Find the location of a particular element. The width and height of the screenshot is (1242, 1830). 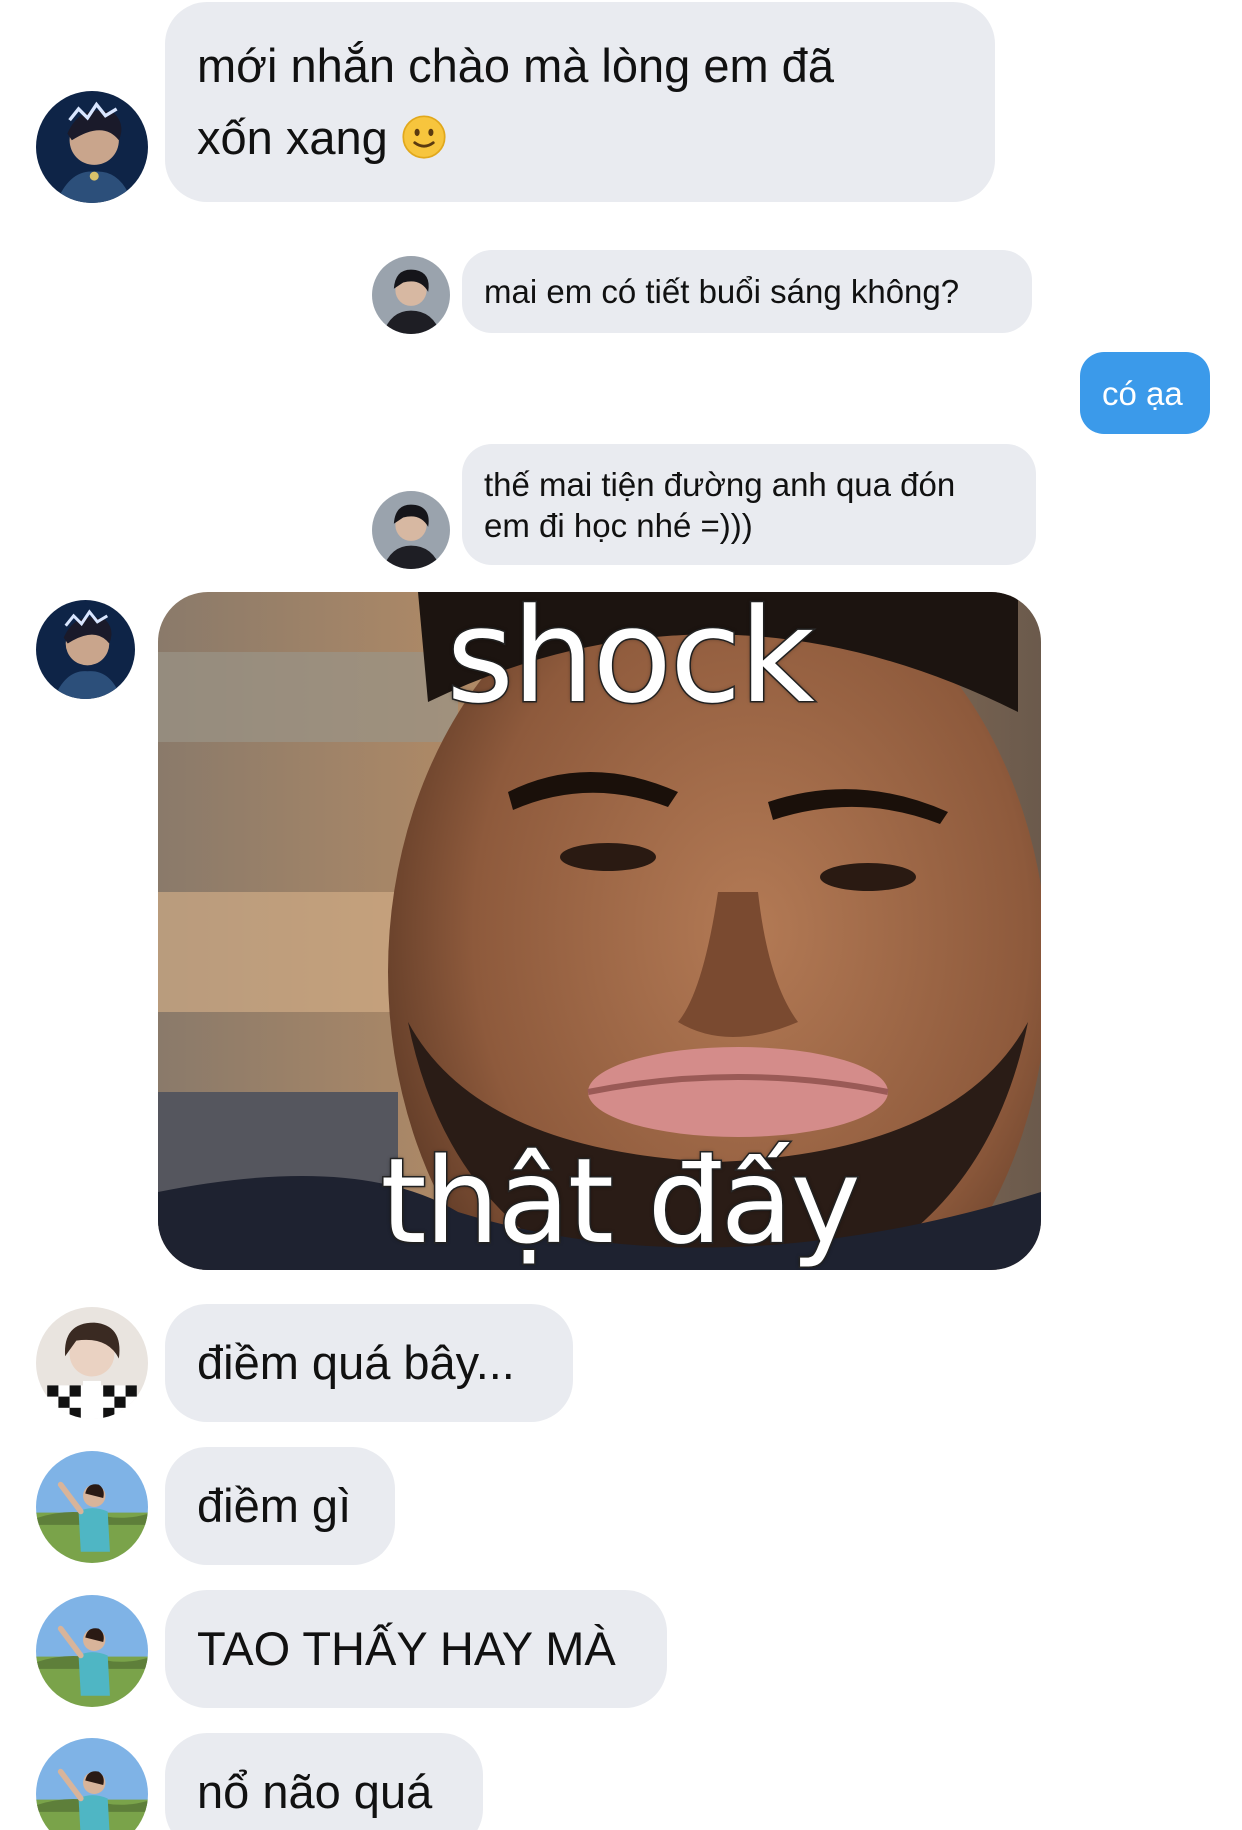

message-text: TAO THẤY HAY MÀ is located at coordinates (406, 1648).